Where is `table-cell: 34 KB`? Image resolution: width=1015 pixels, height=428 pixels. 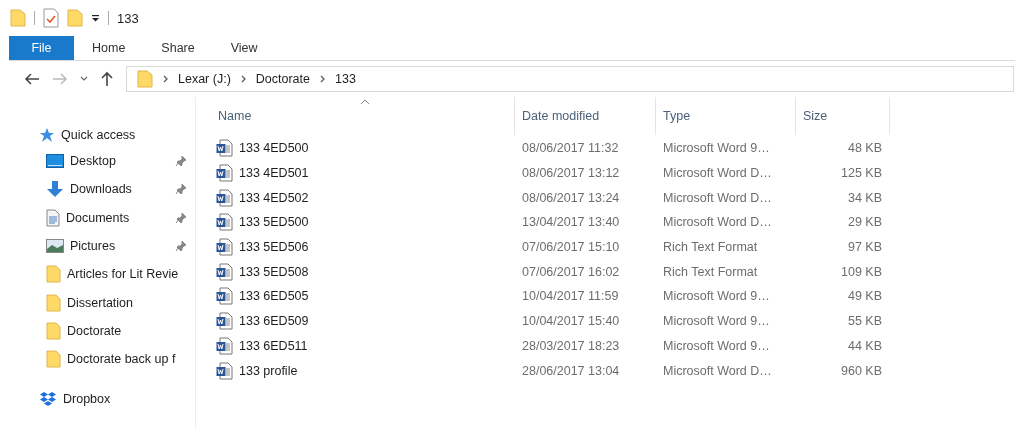
table-cell: 34 KB is located at coordinates (864, 197).